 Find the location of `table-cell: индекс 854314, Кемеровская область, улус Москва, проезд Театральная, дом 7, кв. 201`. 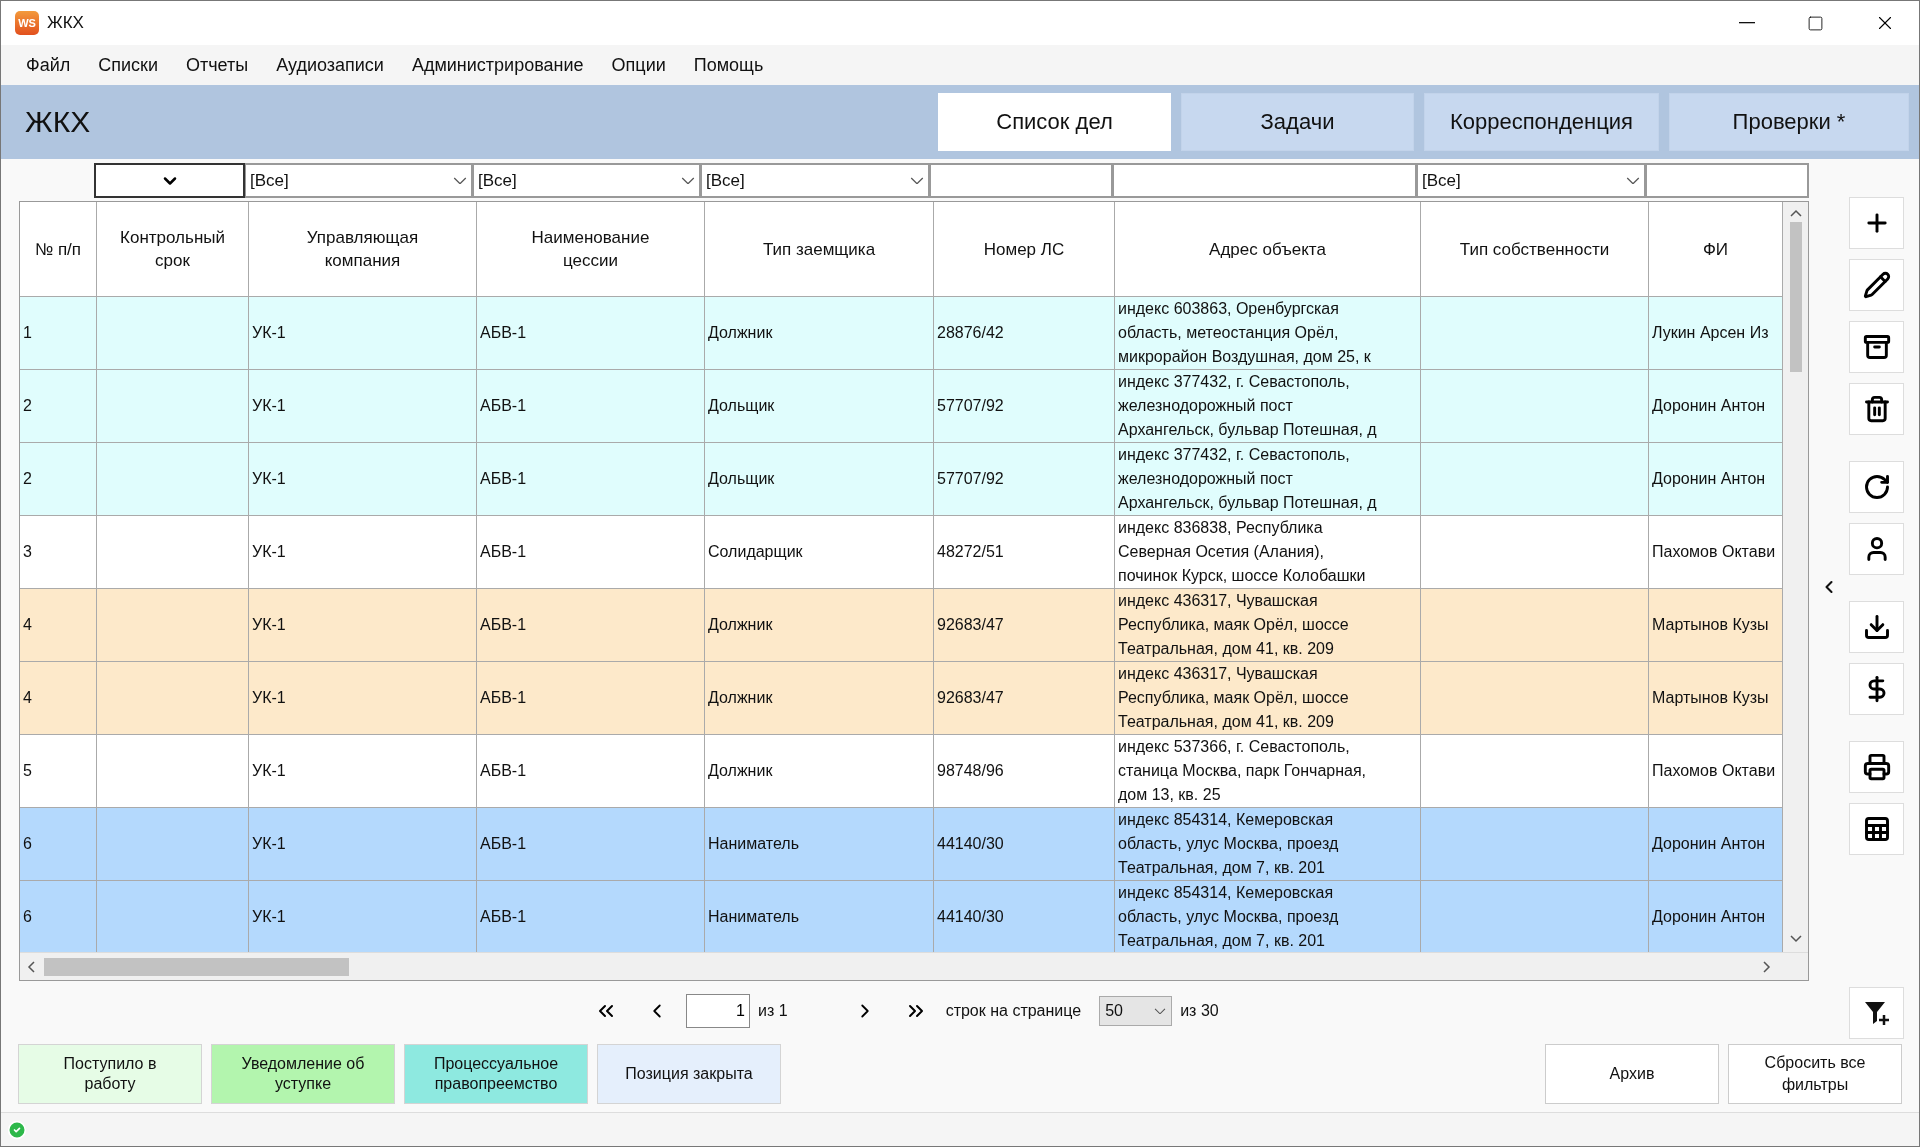

table-cell: индекс 854314, Кемеровская область, улус Москва, проезд Театральная, дом 7, кв. 201 is located at coordinates (1268, 917).